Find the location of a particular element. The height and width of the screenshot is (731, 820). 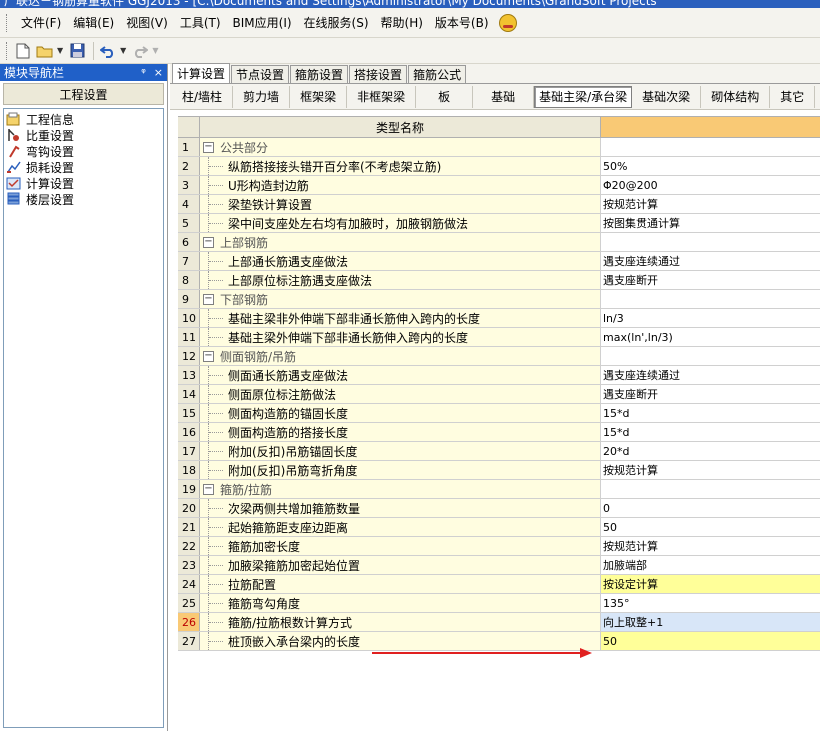

menu-view: 视图(V) is located at coordinates (147, 22).